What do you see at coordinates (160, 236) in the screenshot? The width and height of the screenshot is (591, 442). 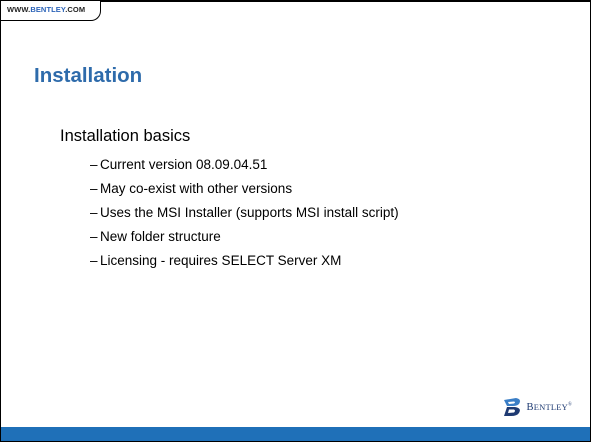 I see `bullet-text: New folder structure` at bounding box center [160, 236].